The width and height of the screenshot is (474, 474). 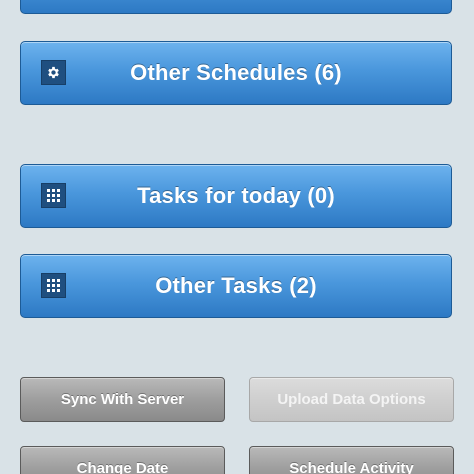 What do you see at coordinates (122, 399) in the screenshot?
I see `sync-with-server-button: Sync With Server` at bounding box center [122, 399].